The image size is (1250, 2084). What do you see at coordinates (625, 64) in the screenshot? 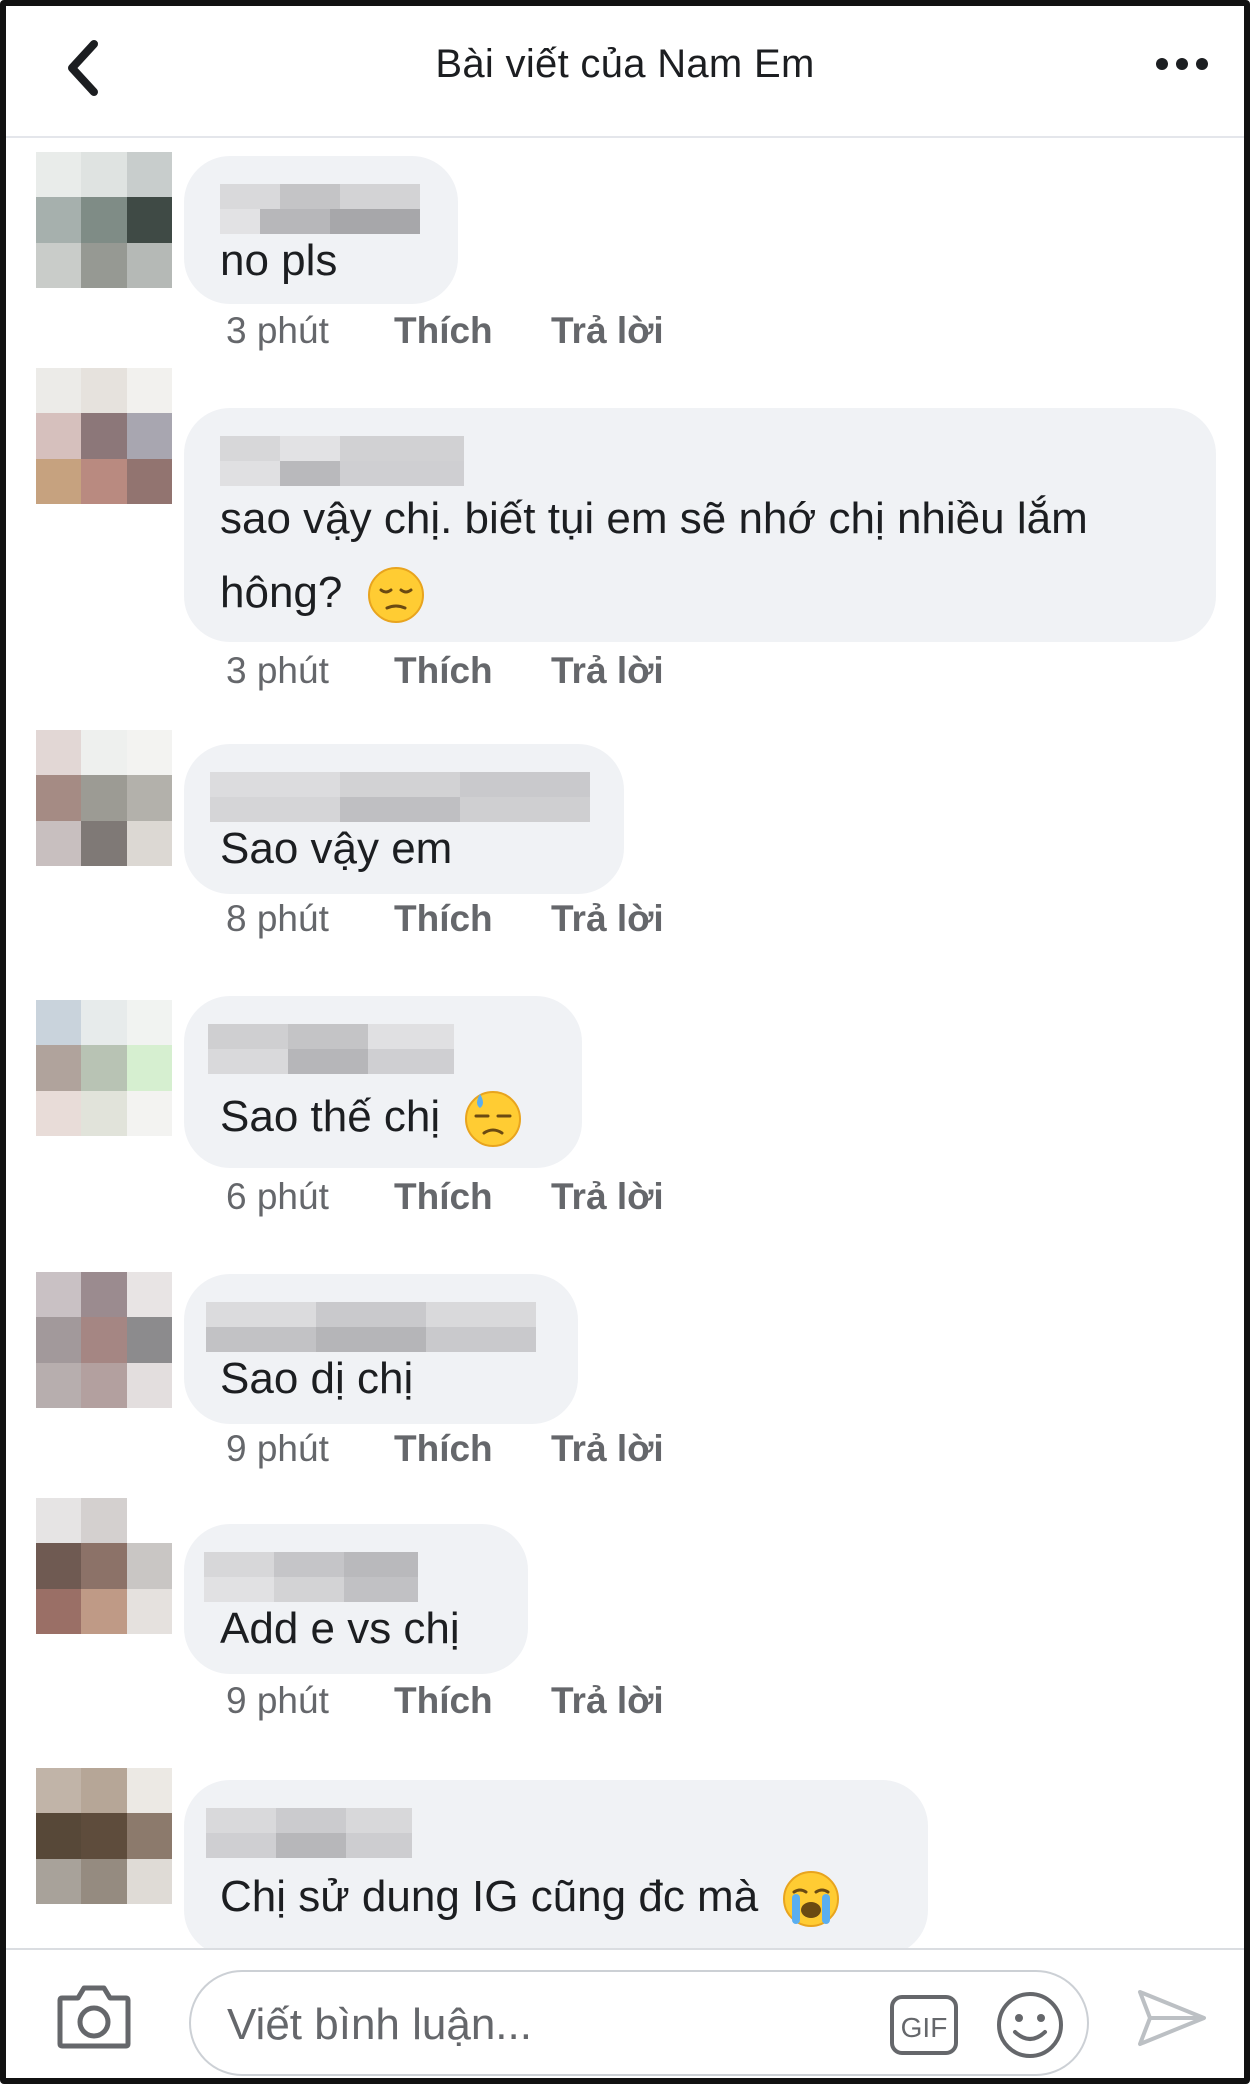
I see `page-title: Bài viết của Nam Em` at bounding box center [625, 64].